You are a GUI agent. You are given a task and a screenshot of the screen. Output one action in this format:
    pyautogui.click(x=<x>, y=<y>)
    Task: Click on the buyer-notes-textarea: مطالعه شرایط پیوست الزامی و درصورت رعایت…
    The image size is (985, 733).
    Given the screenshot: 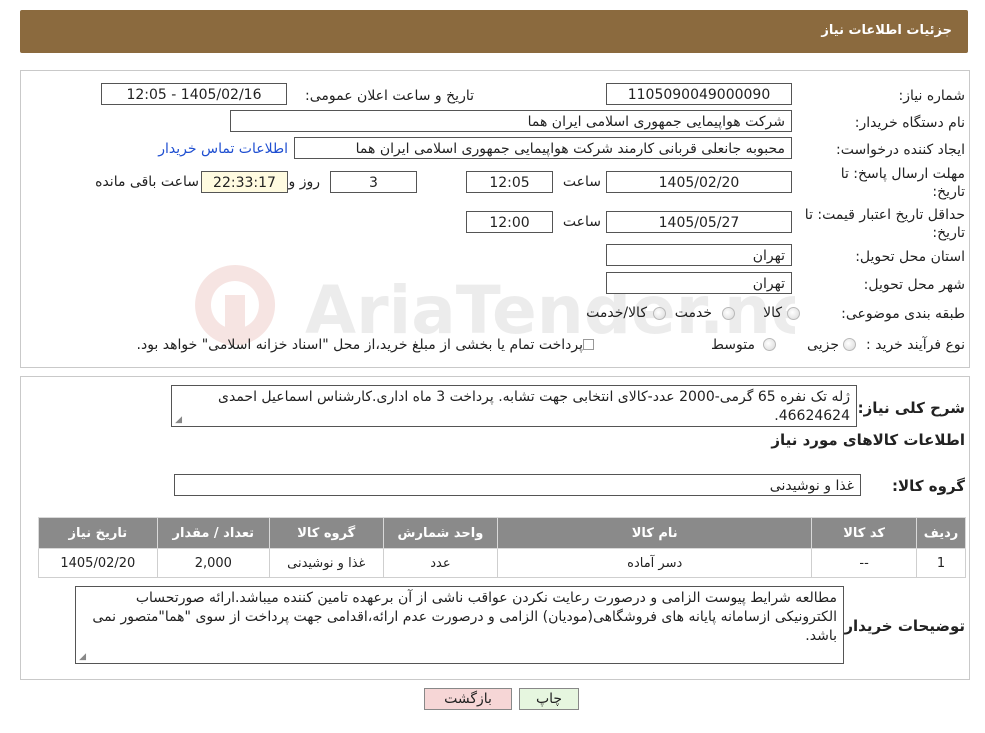 What is the action you would take?
    pyautogui.click(x=459, y=625)
    